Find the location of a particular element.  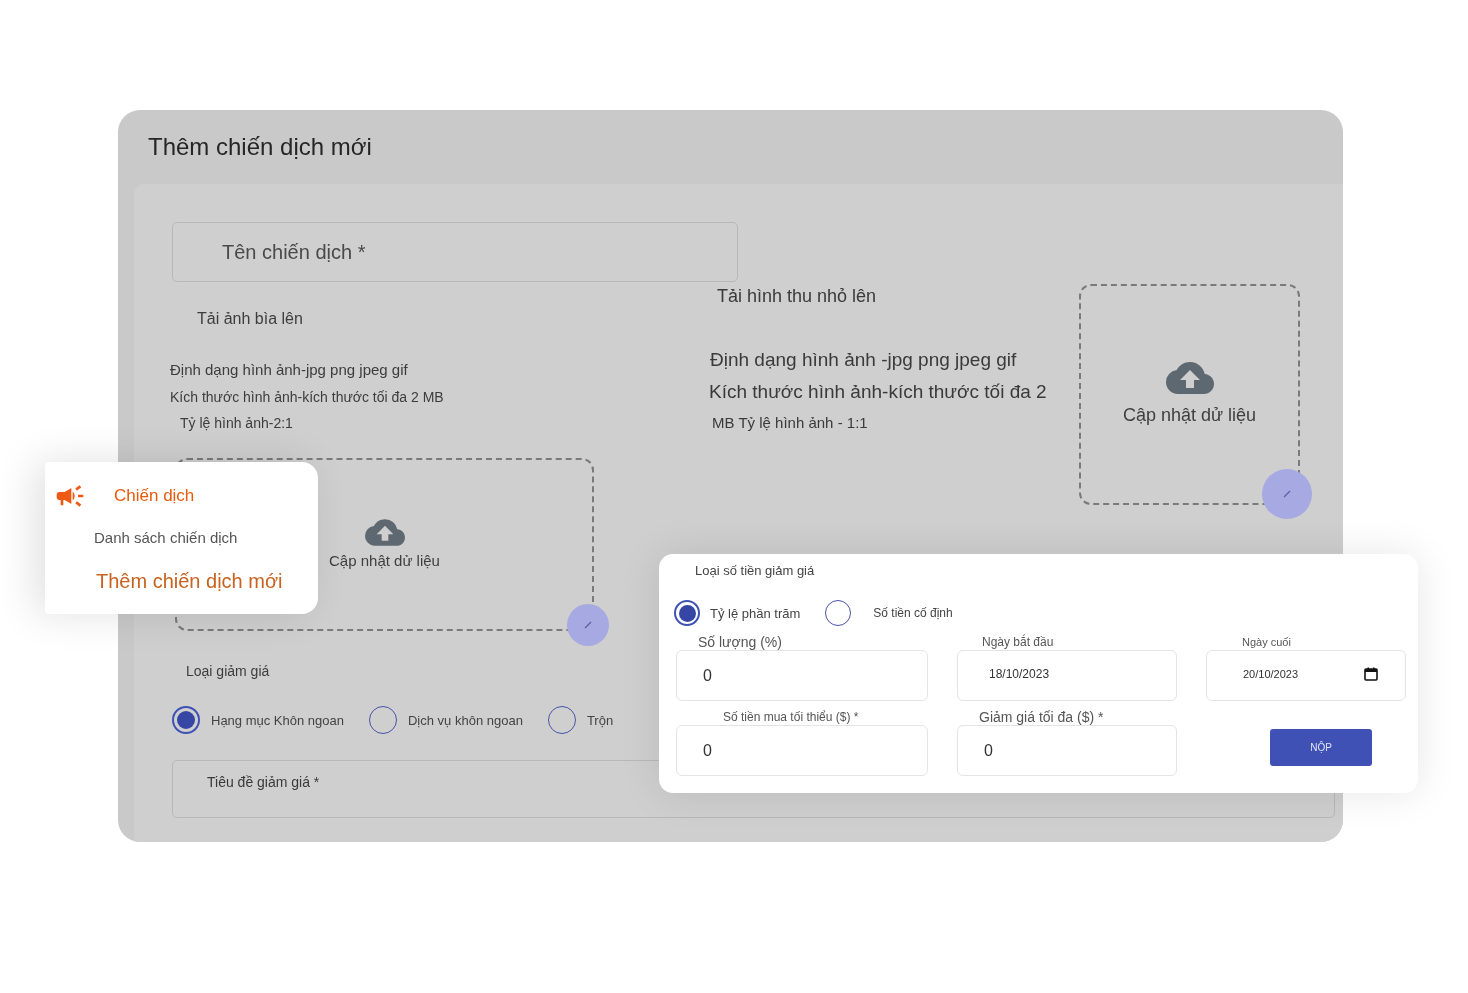

calendar-icon is located at coordinates (1371, 673).